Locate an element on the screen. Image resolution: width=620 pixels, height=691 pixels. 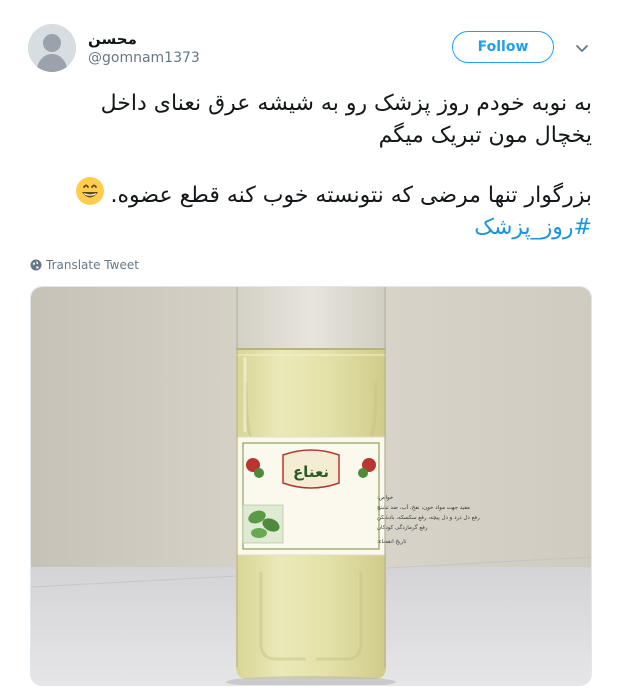
label-title: نعناع is located at coordinates (311, 472).